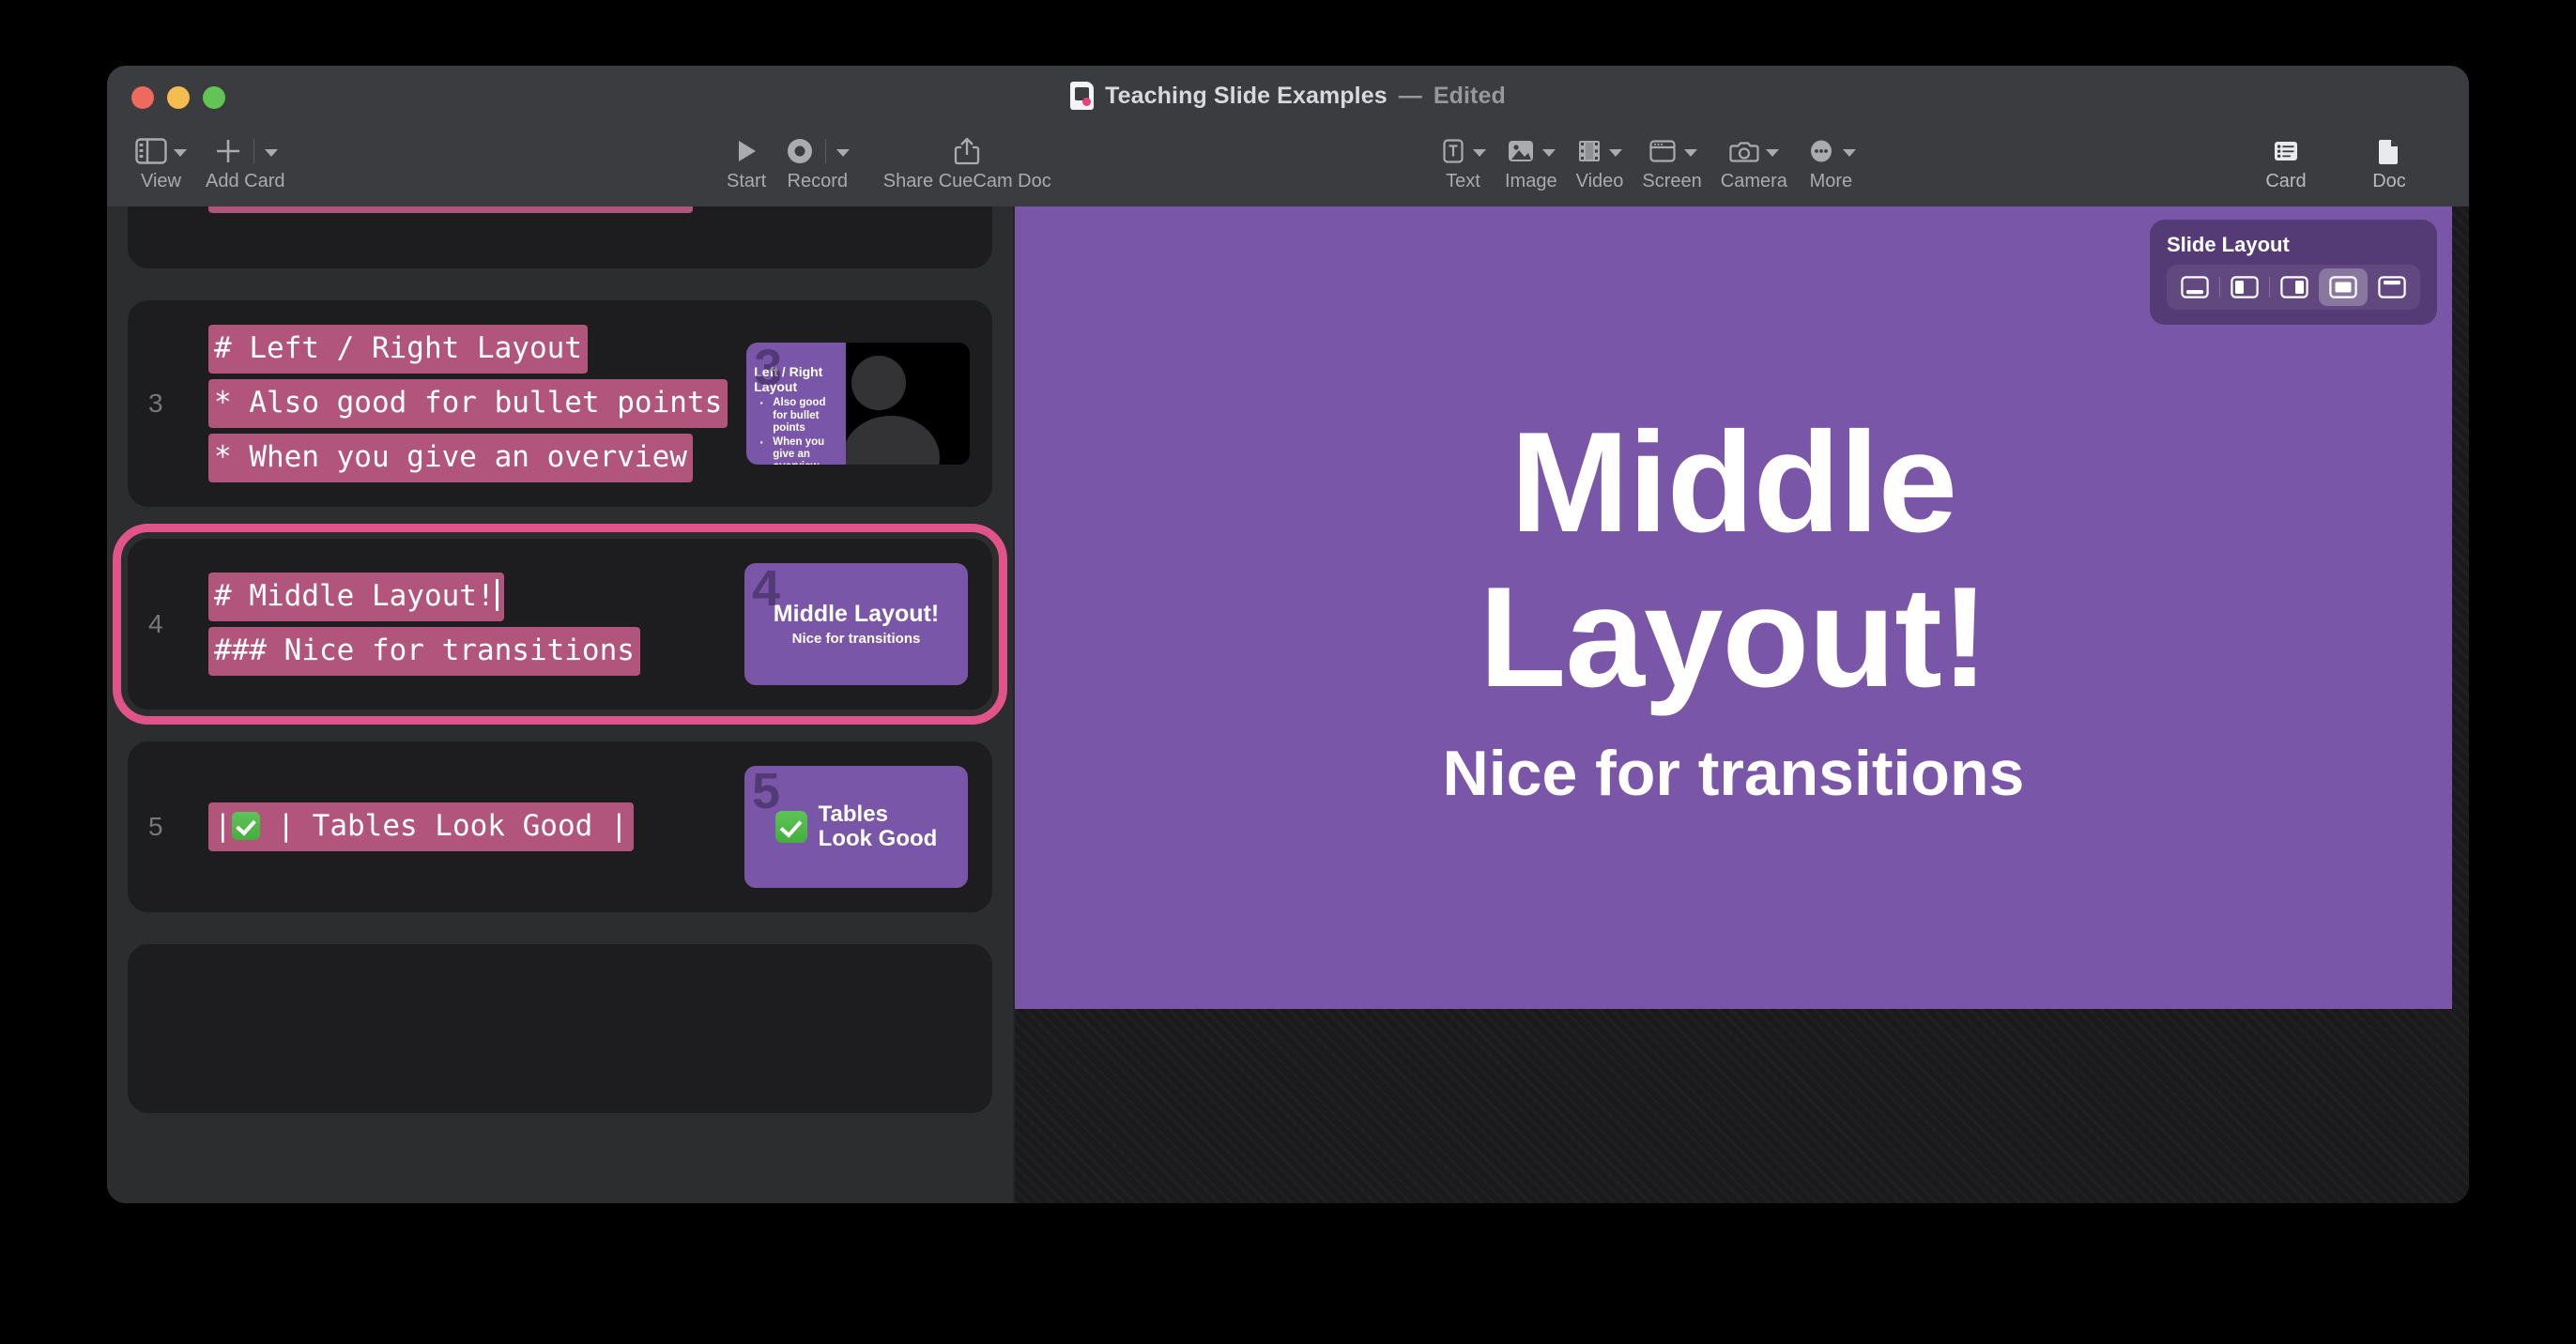 The image size is (2576, 1344). Describe the element at coordinates (878, 839) in the screenshot. I see `thumbnail-title-line2: Look Good` at that location.